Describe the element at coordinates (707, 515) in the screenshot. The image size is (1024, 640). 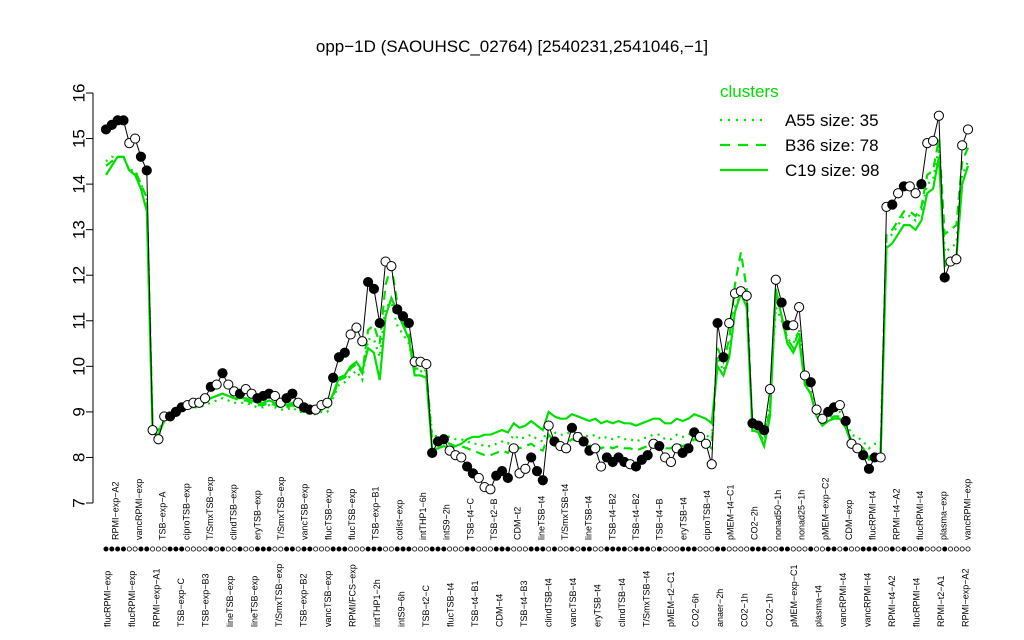
I see `x-tick-label: ciproTSB−t4` at that location.